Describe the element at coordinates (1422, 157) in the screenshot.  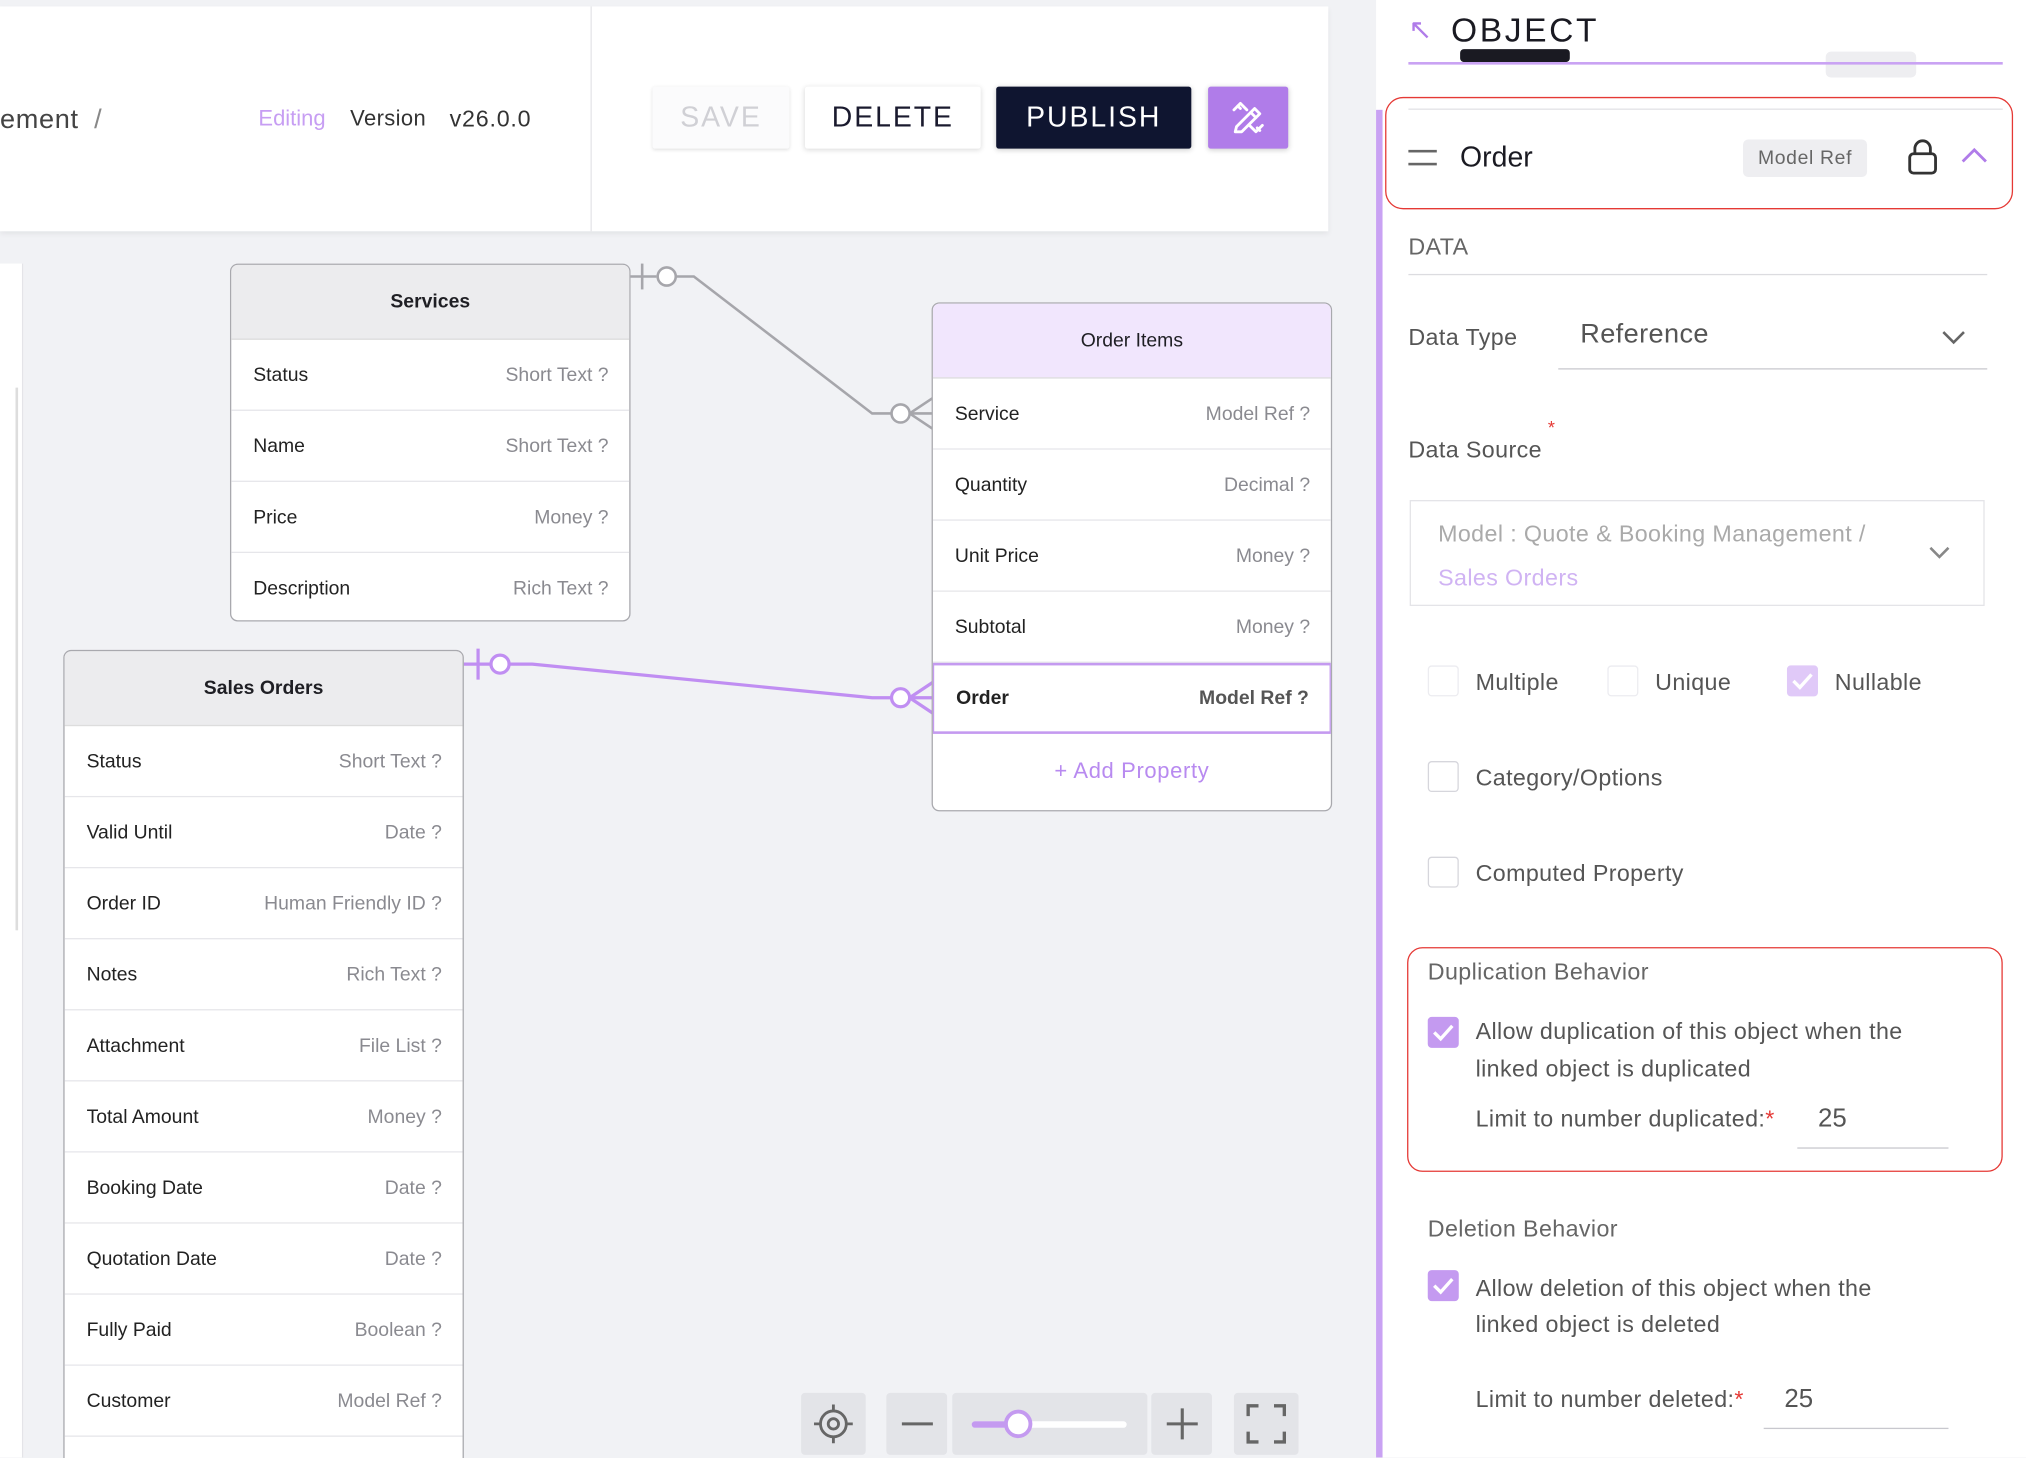
I see `drag-handle-icon` at that location.